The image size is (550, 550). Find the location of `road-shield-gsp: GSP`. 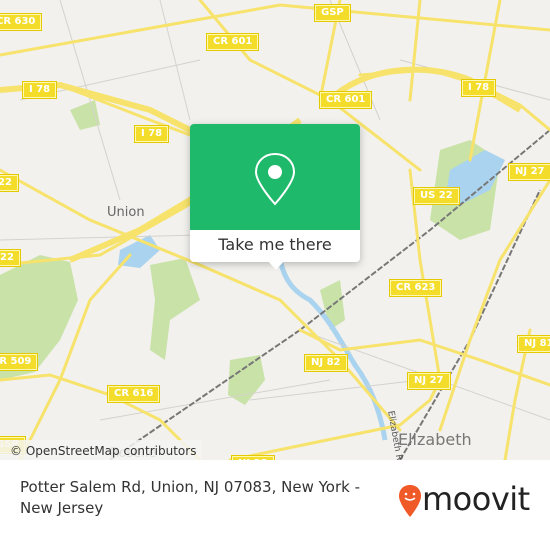

road-shield-gsp: GSP is located at coordinates (332, 13).